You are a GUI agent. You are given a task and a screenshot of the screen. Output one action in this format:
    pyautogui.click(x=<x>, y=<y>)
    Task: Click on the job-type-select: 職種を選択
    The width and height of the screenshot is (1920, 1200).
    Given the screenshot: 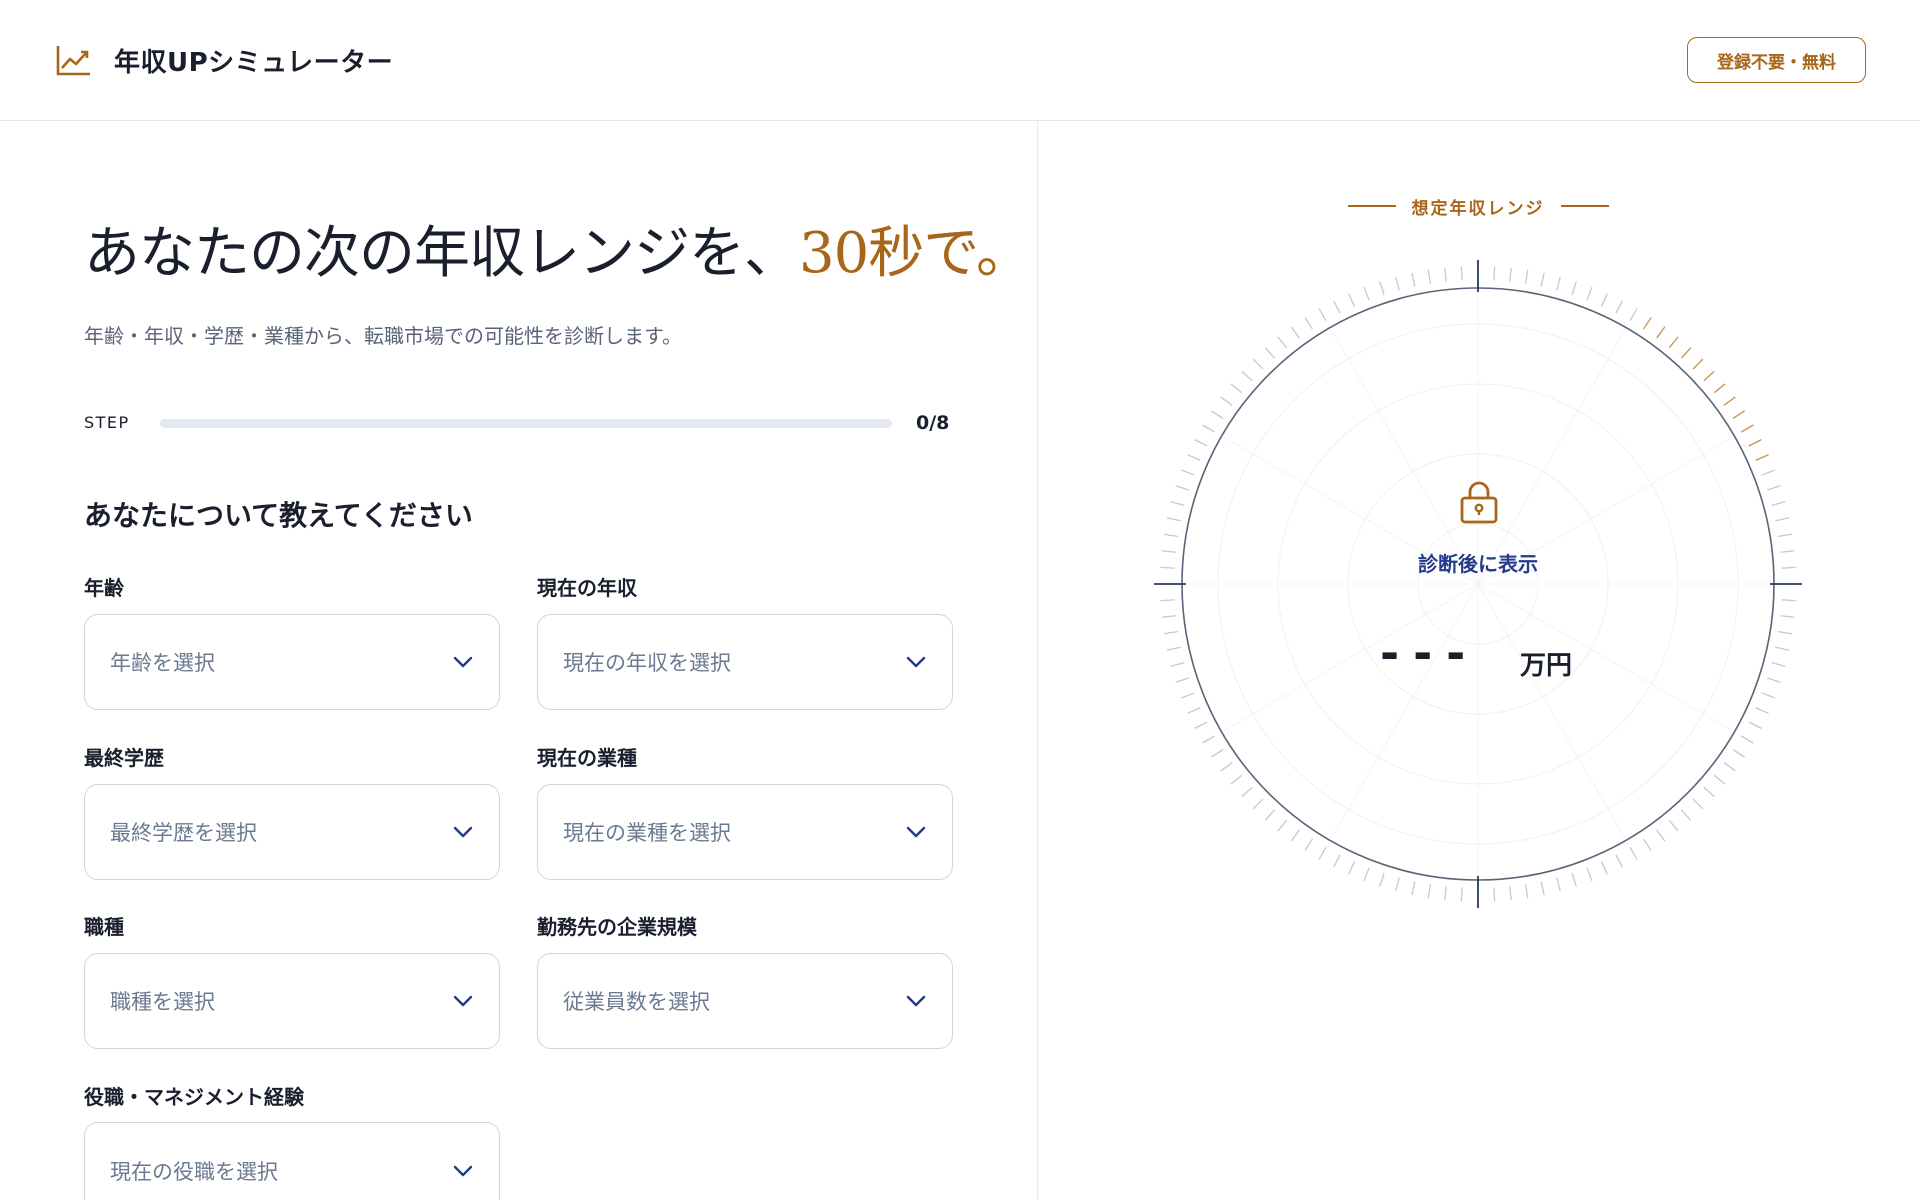 What is the action you would take?
    pyautogui.click(x=292, y=1001)
    